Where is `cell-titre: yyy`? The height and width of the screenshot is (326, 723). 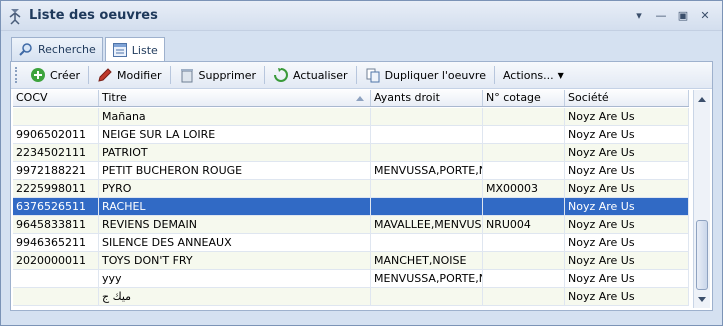
cell-titre: yyy is located at coordinates (235, 278).